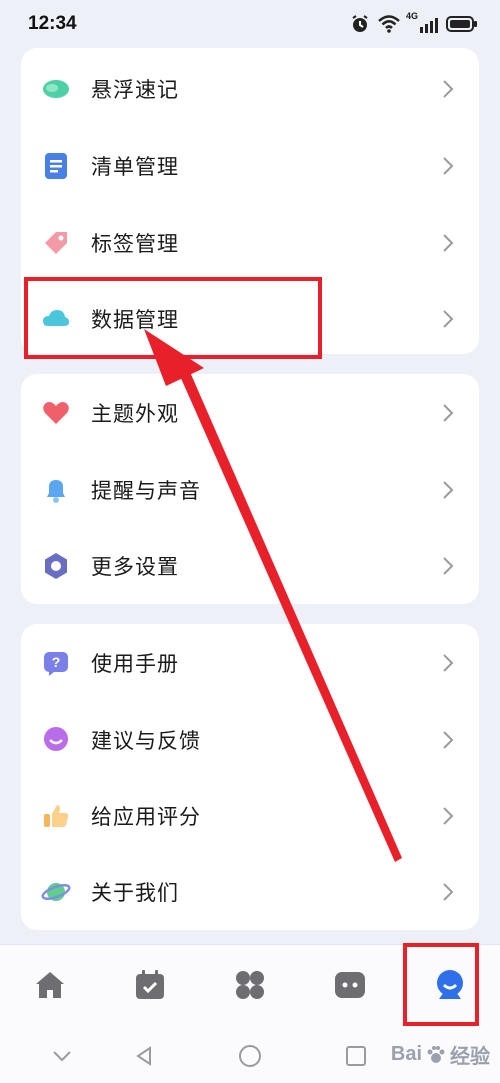 The height and width of the screenshot is (1083, 500). What do you see at coordinates (406, 1054) in the screenshot?
I see `watermark-brand: Bai` at bounding box center [406, 1054].